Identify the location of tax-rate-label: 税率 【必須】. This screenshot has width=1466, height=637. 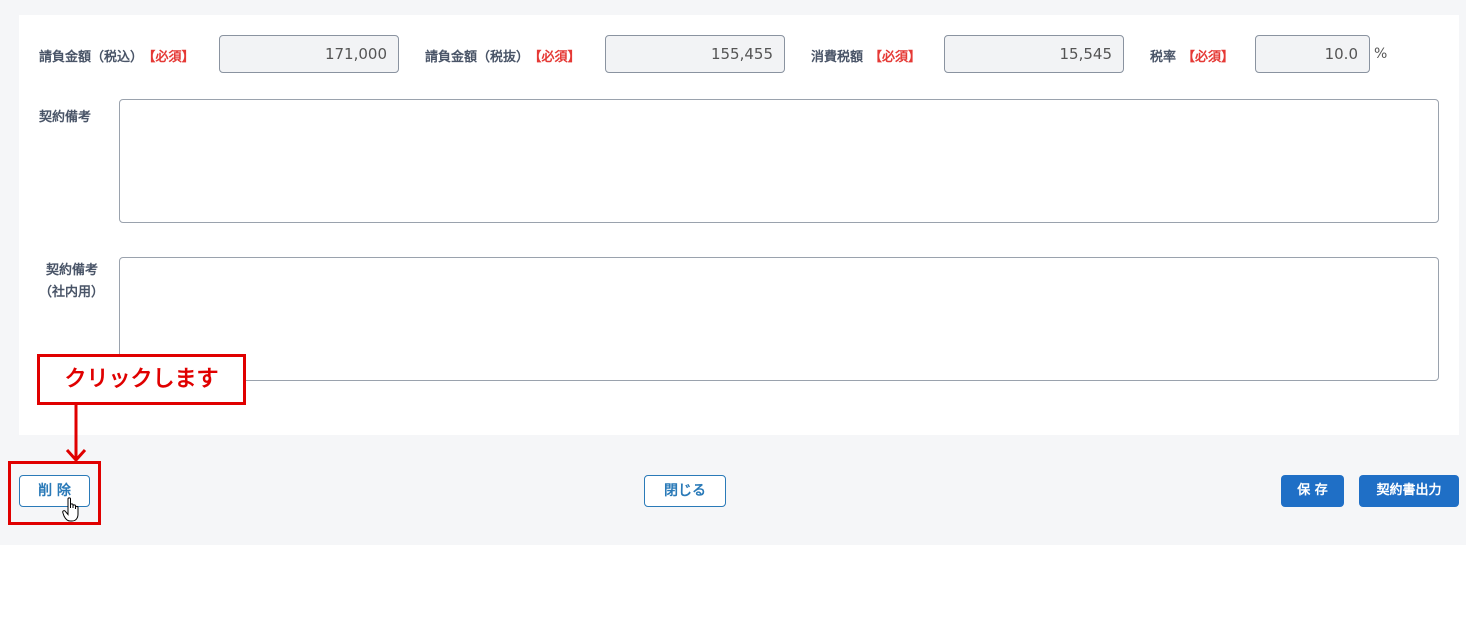
(1192, 57).